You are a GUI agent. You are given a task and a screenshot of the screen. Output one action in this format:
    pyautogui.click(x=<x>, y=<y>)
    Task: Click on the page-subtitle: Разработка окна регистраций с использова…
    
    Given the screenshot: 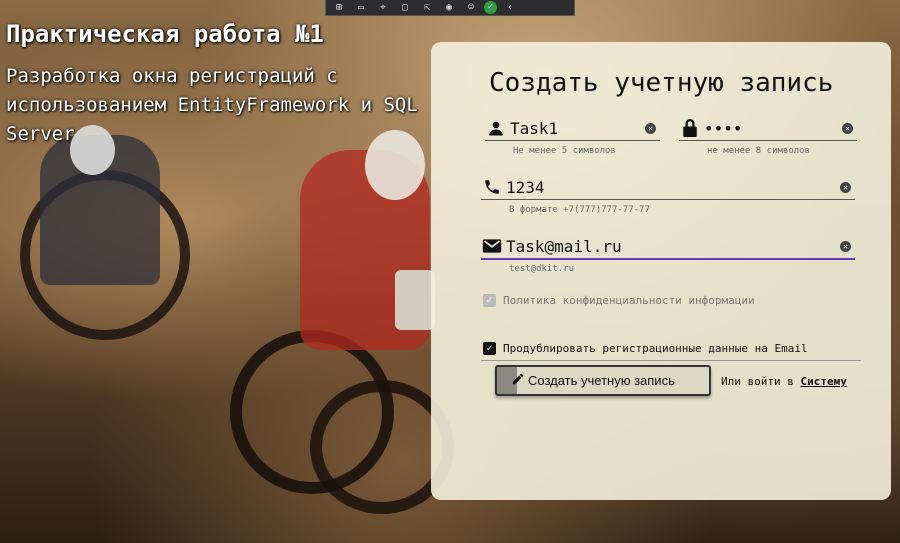 What is the action you would take?
    pyautogui.click(x=212, y=105)
    